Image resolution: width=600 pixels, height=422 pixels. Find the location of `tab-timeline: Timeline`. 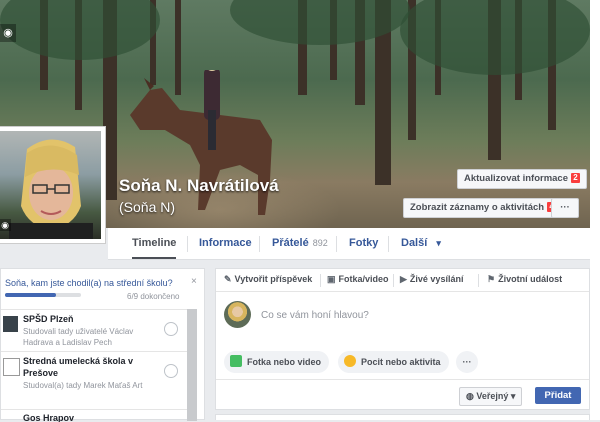

tab-timeline: Timeline is located at coordinates (154, 243).